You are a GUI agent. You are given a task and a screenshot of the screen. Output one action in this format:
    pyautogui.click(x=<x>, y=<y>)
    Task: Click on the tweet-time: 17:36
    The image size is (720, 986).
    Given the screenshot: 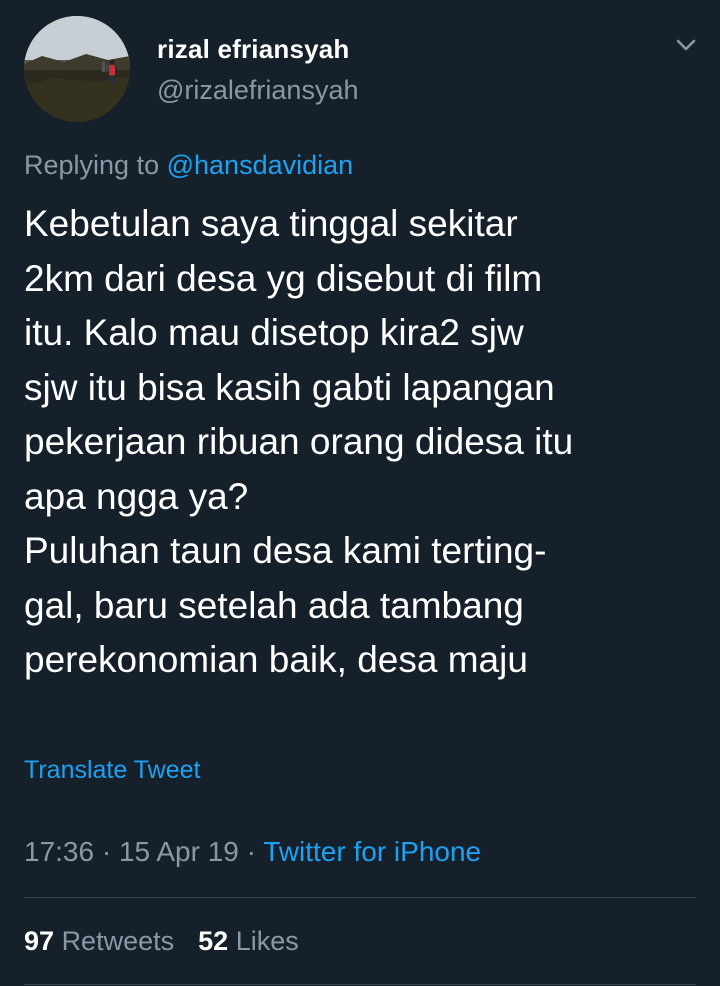 What is the action you would take?
    pyautogui.click(x=59, y=851)
    